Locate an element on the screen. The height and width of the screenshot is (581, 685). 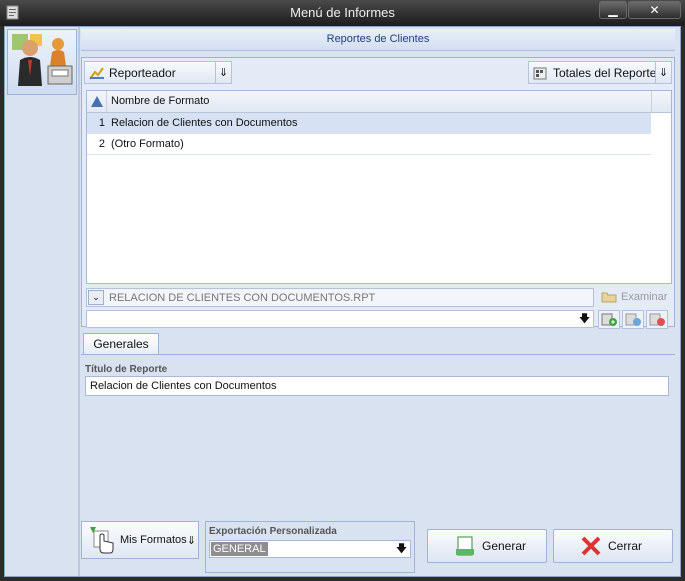
totales-label: Totales del Reporte is located at coordinates (605, 72).